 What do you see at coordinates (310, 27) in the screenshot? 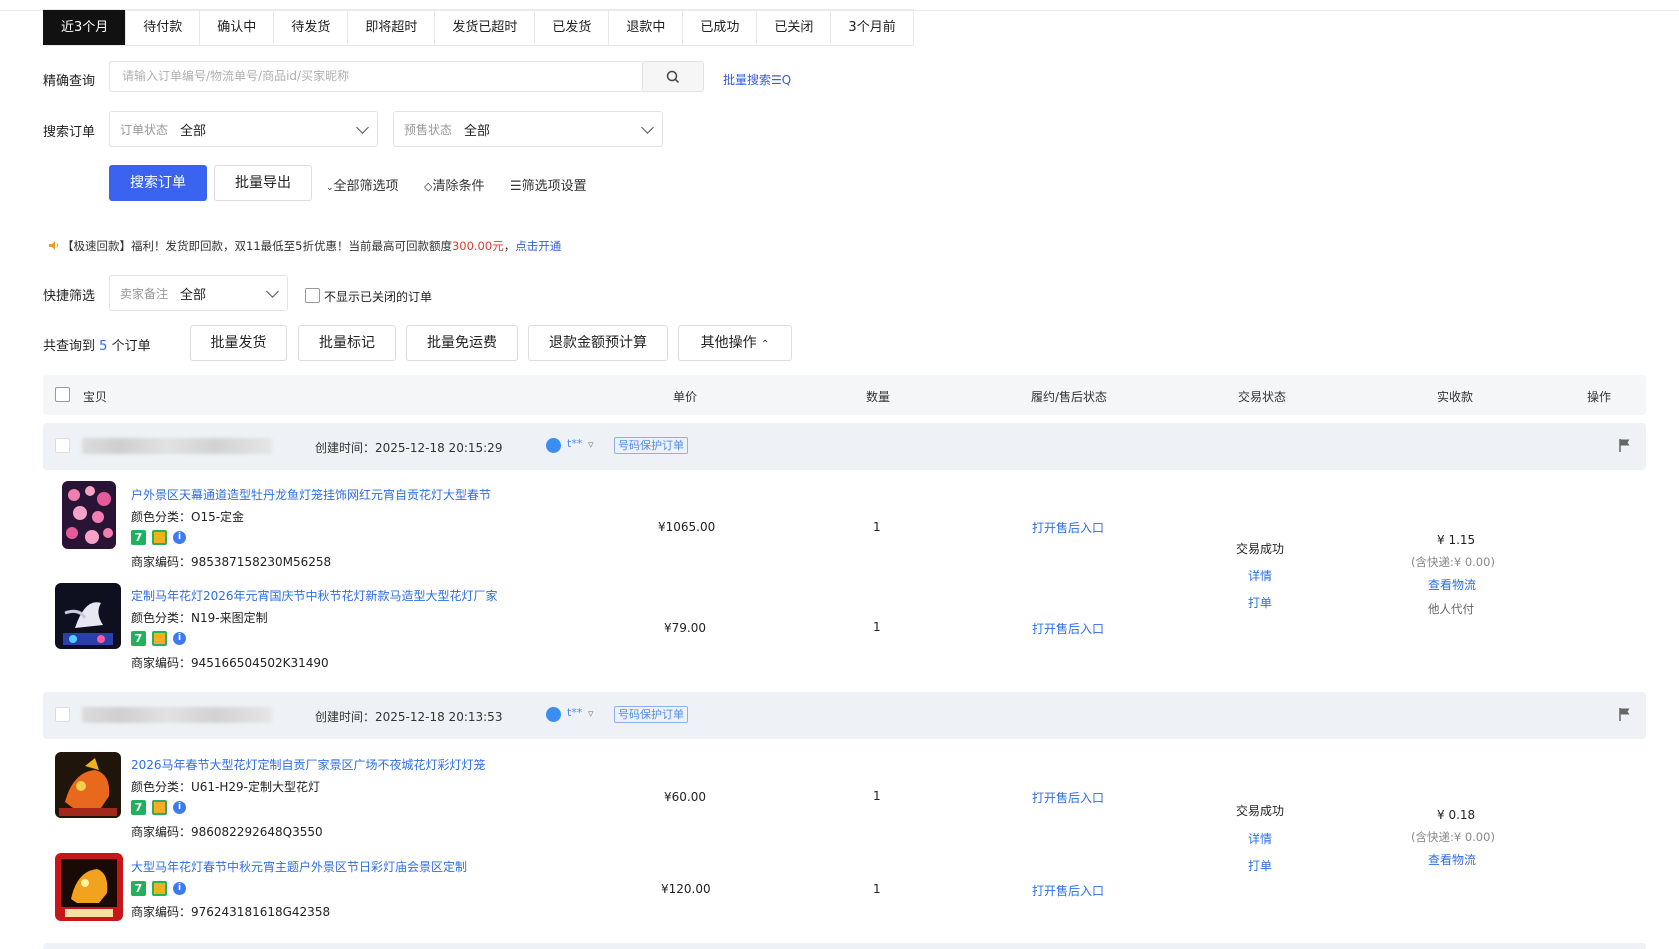
I see `tab-to-ship: 待发货` at bounding box center [310, 27].